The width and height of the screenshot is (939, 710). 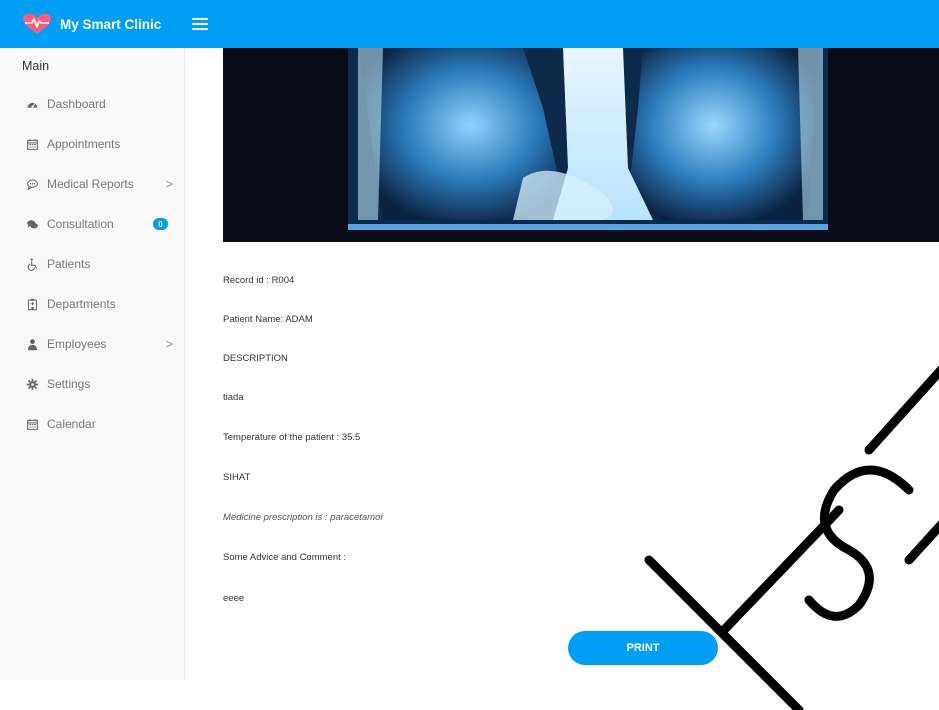 I want to click on sidebar-item-label: Dashboard, so click(x=76, y=104).